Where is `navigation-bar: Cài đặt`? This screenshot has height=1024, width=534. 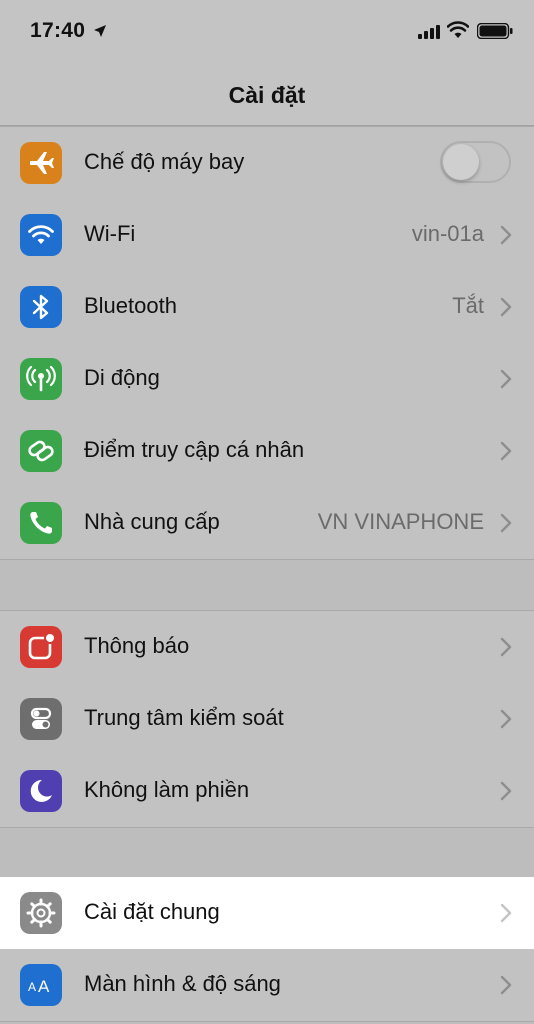
navigation-bar: Cài đặt is located at coordinates (267, 95).